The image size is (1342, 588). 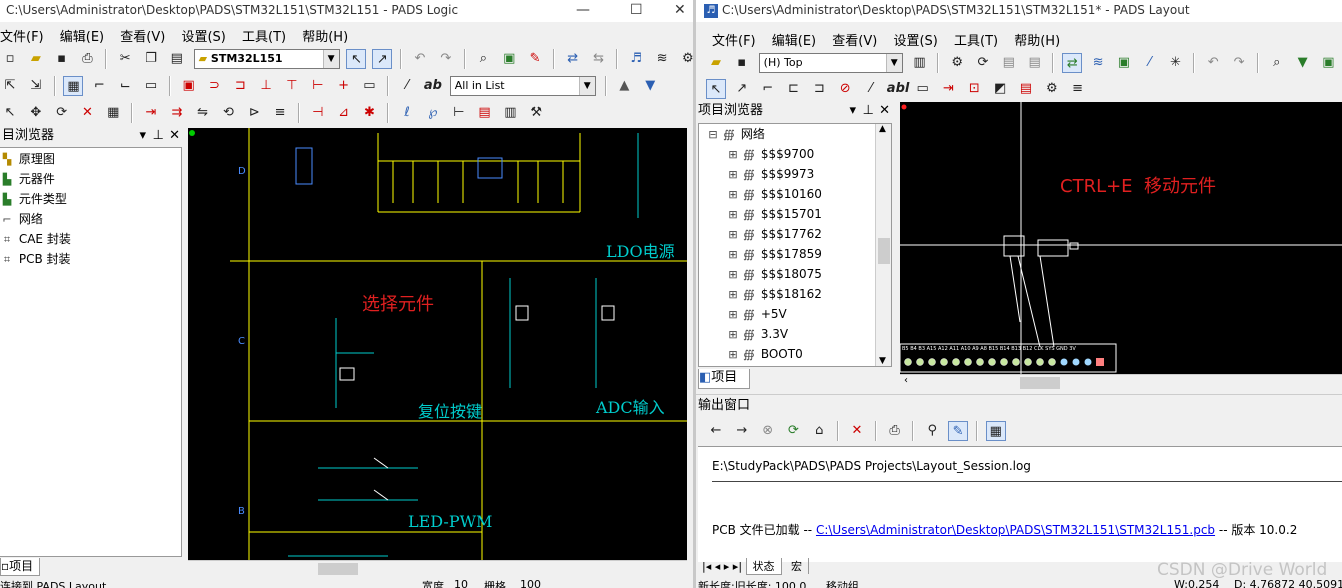 I want to click on attribute-icon: ▥, so click(x=510, y=113).